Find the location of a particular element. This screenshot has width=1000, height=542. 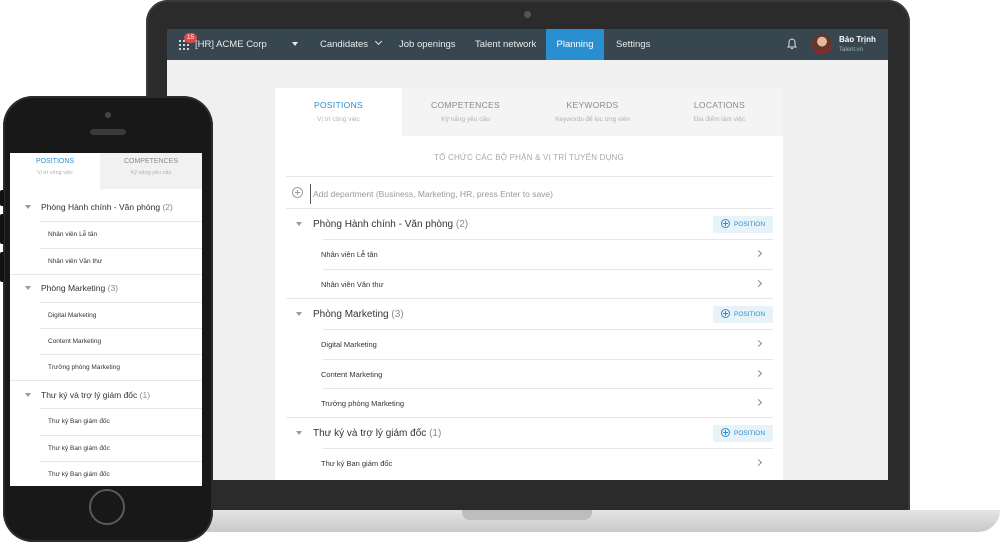

department-row: Phòng Marketing (3) is located at coordinates (106, 288).